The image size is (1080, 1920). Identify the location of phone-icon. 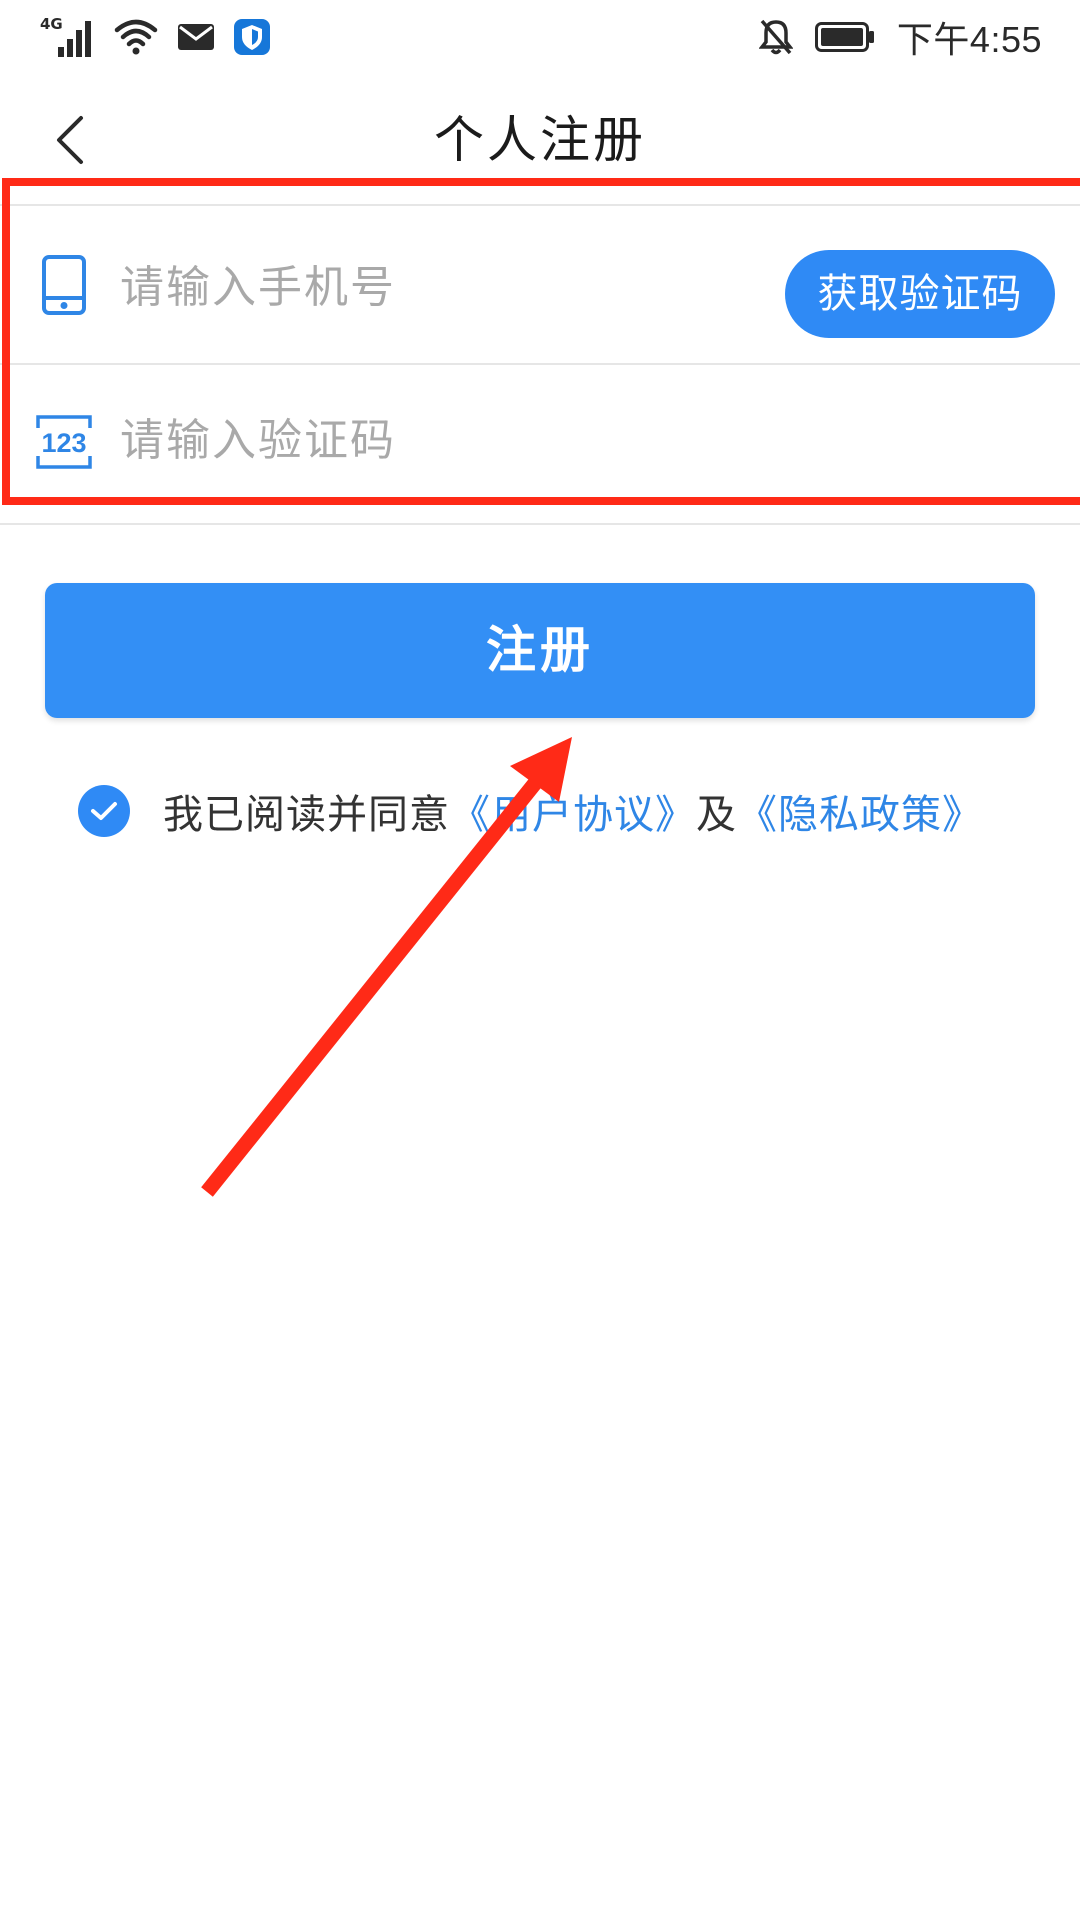
(64, 285).